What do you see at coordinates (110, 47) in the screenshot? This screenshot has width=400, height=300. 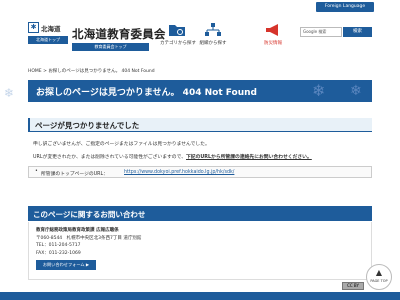 I see `site-top-button: 教育委員会トップ` at bounding box center [110, 47].